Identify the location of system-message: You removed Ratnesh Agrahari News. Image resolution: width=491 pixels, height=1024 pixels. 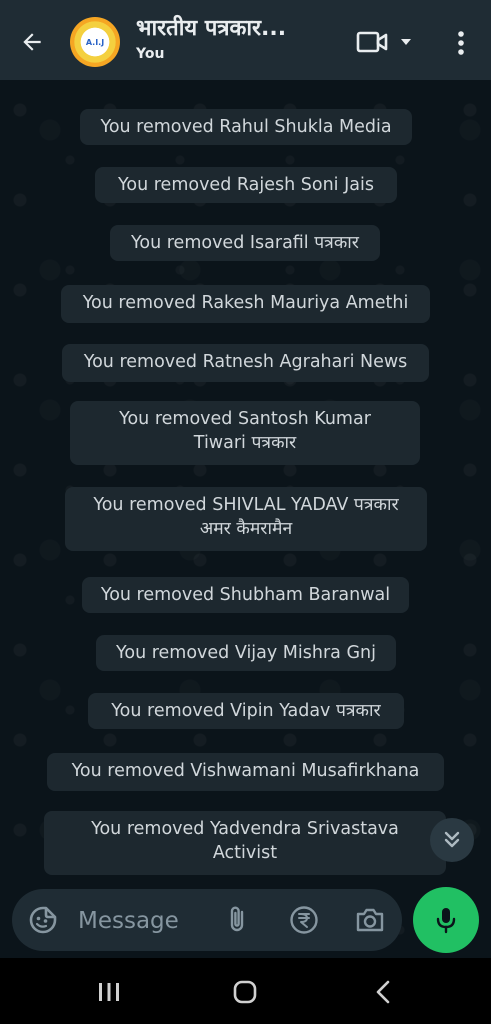
(245, 363).